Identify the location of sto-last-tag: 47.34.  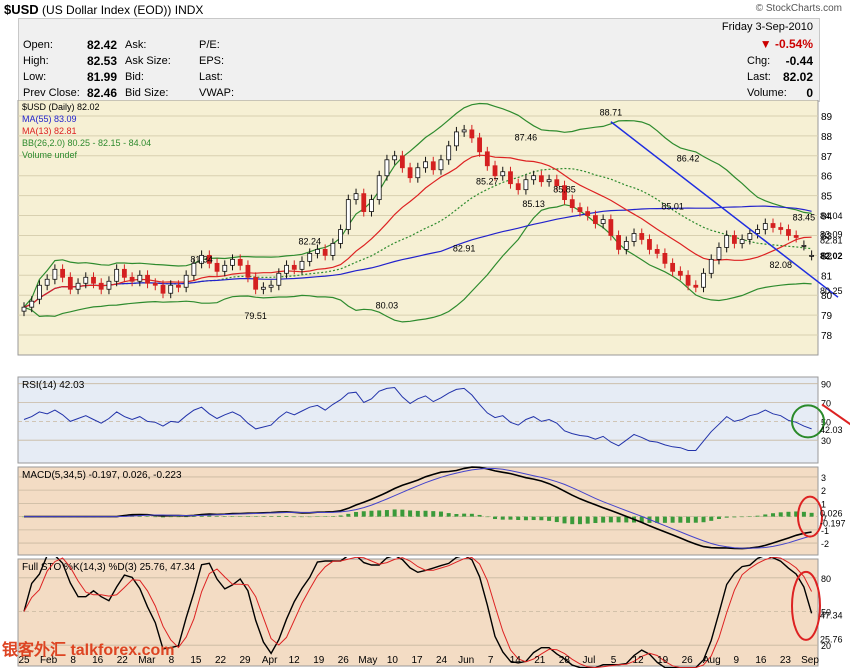
(831, 615).